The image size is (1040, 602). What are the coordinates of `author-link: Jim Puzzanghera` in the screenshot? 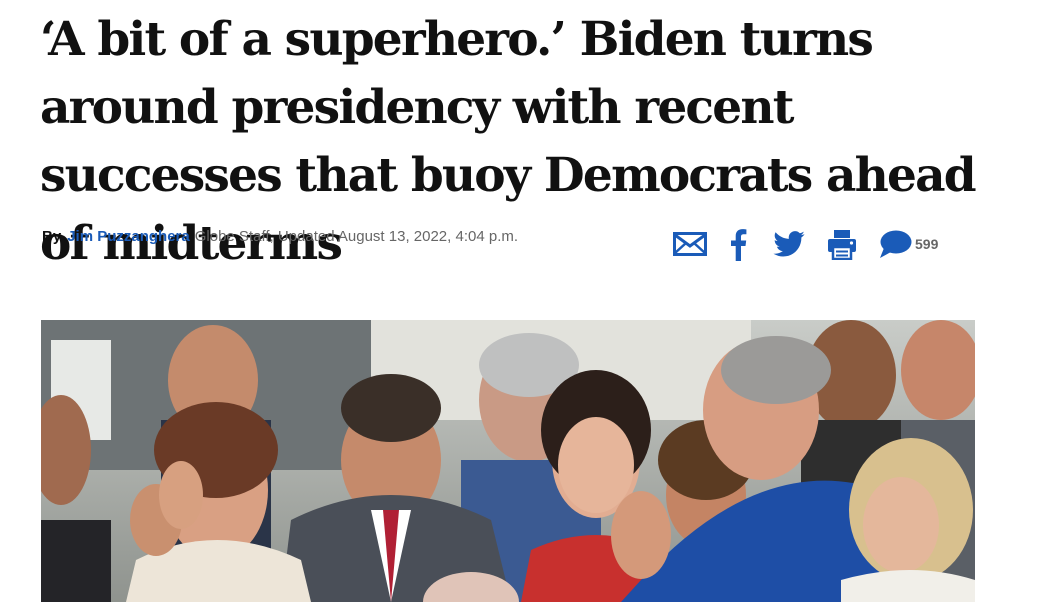 It's located at (128, 236).